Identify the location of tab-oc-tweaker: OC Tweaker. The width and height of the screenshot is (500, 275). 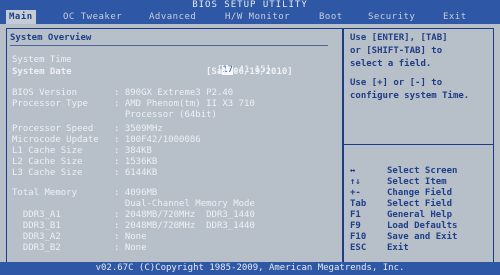
(92, 17).